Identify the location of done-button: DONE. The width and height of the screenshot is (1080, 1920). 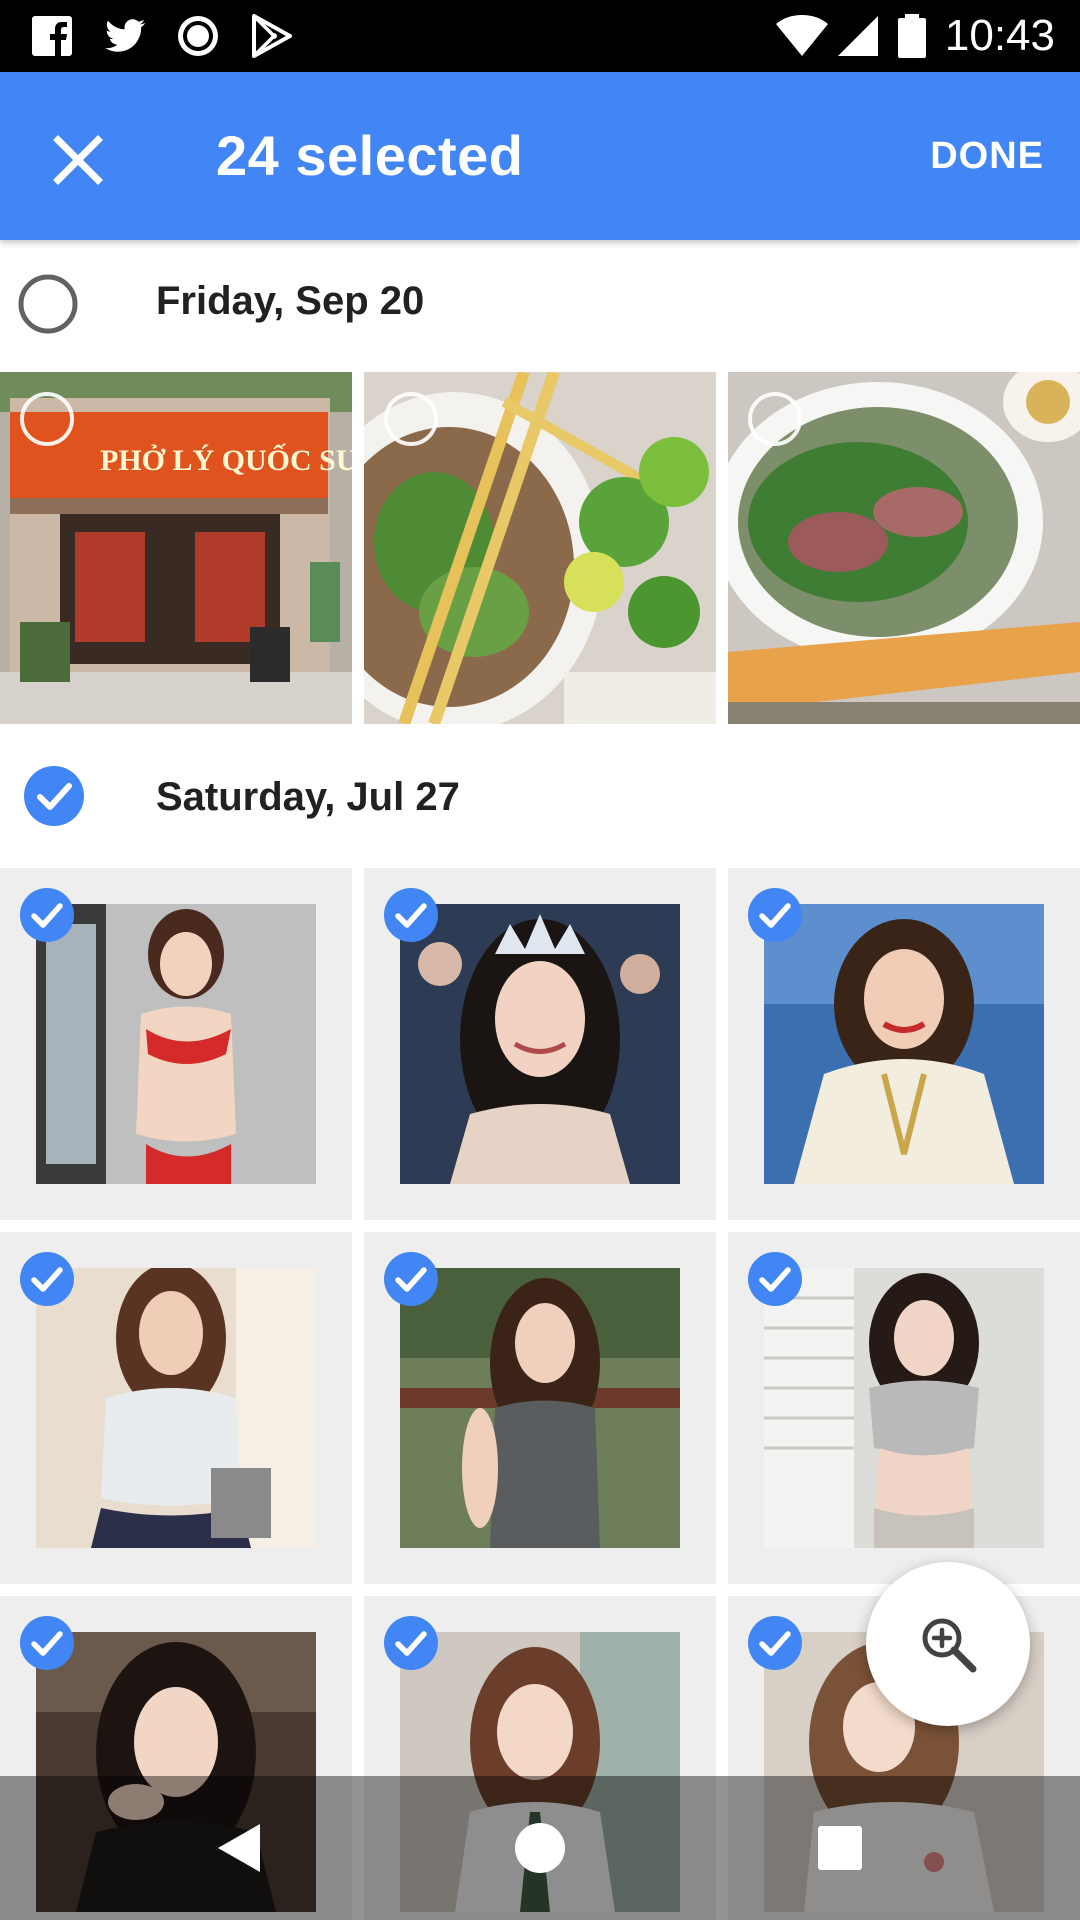
(987, 156).